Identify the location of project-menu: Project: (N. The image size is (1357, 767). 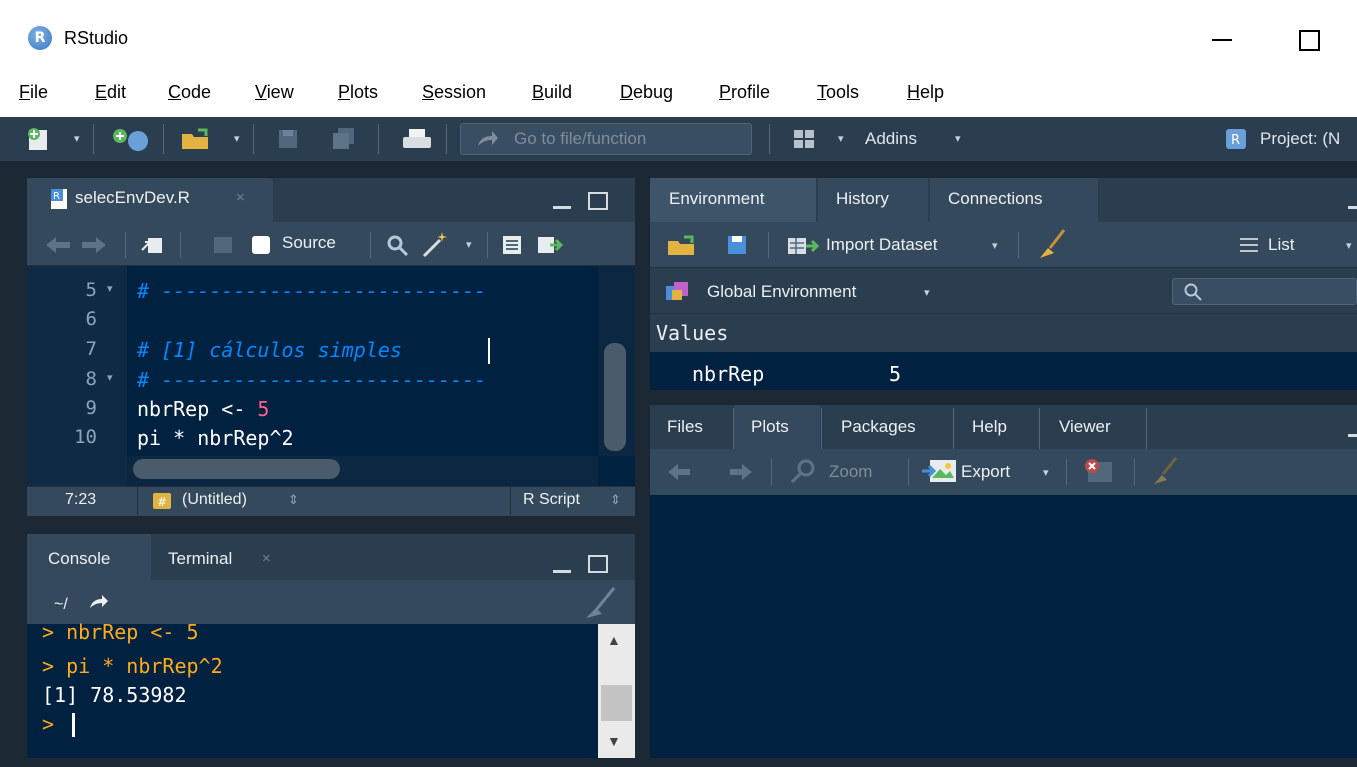
(1300, 139).